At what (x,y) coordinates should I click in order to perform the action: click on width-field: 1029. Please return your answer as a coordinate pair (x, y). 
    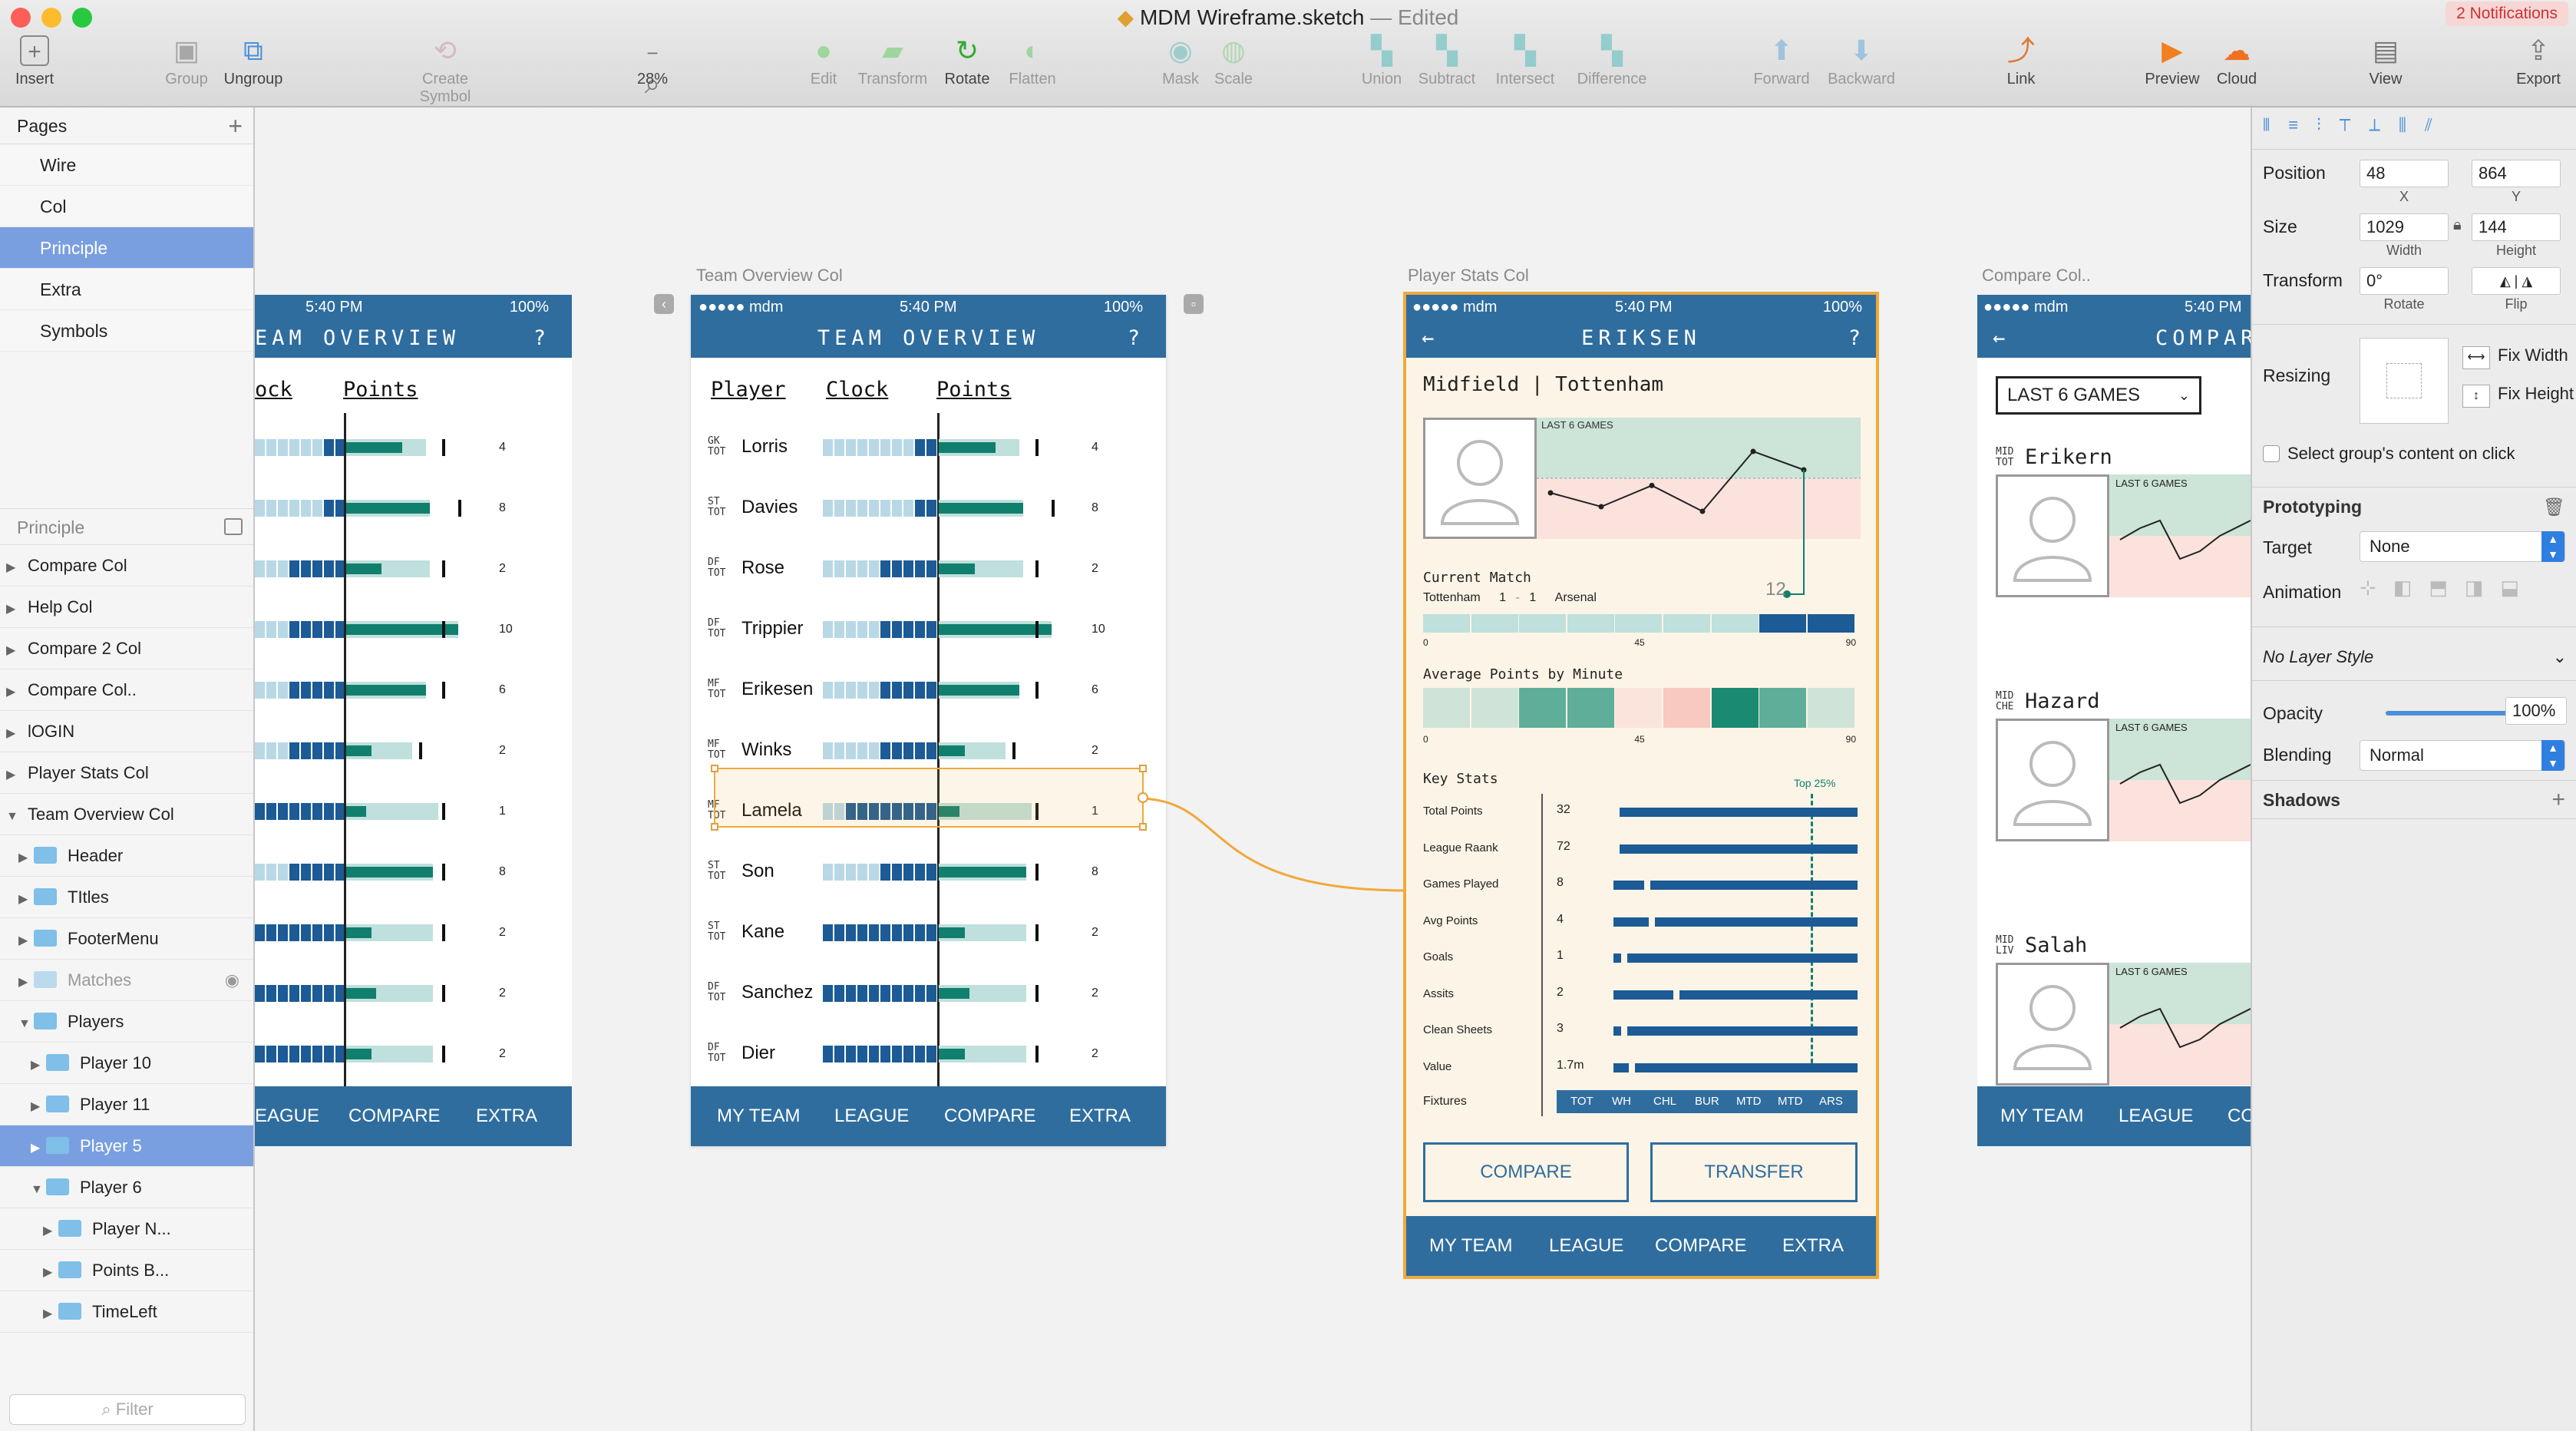
    Looking at the image, I should click on (2404, 227).